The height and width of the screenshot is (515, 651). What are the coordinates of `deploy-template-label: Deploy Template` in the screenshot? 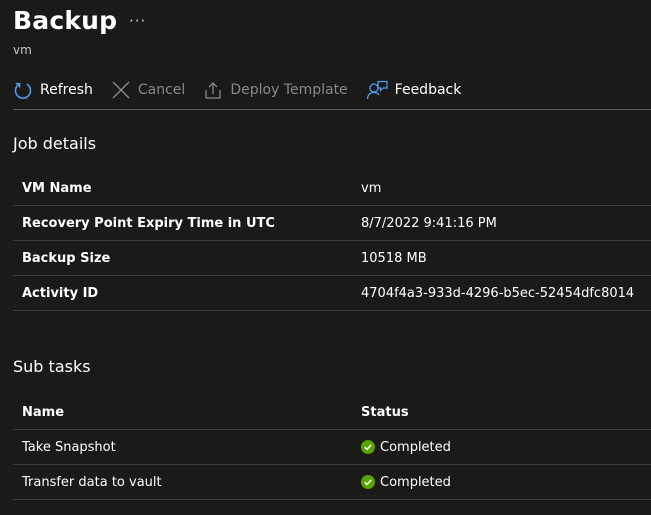 It's located at (289, 90).